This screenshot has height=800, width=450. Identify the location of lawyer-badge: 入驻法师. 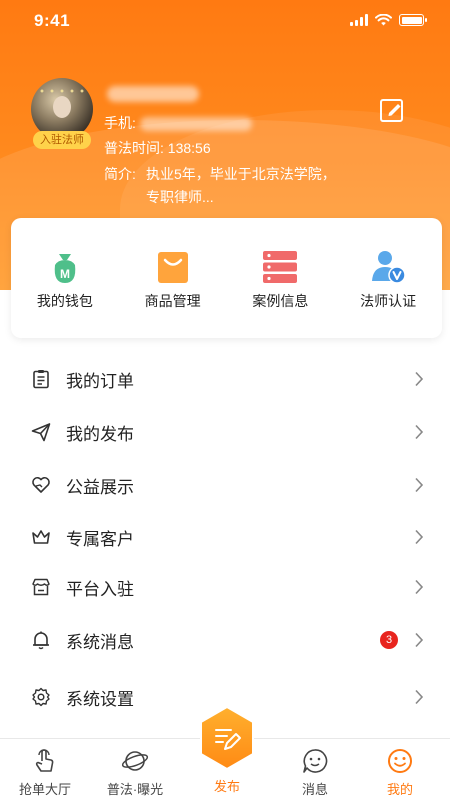
(62, 140).